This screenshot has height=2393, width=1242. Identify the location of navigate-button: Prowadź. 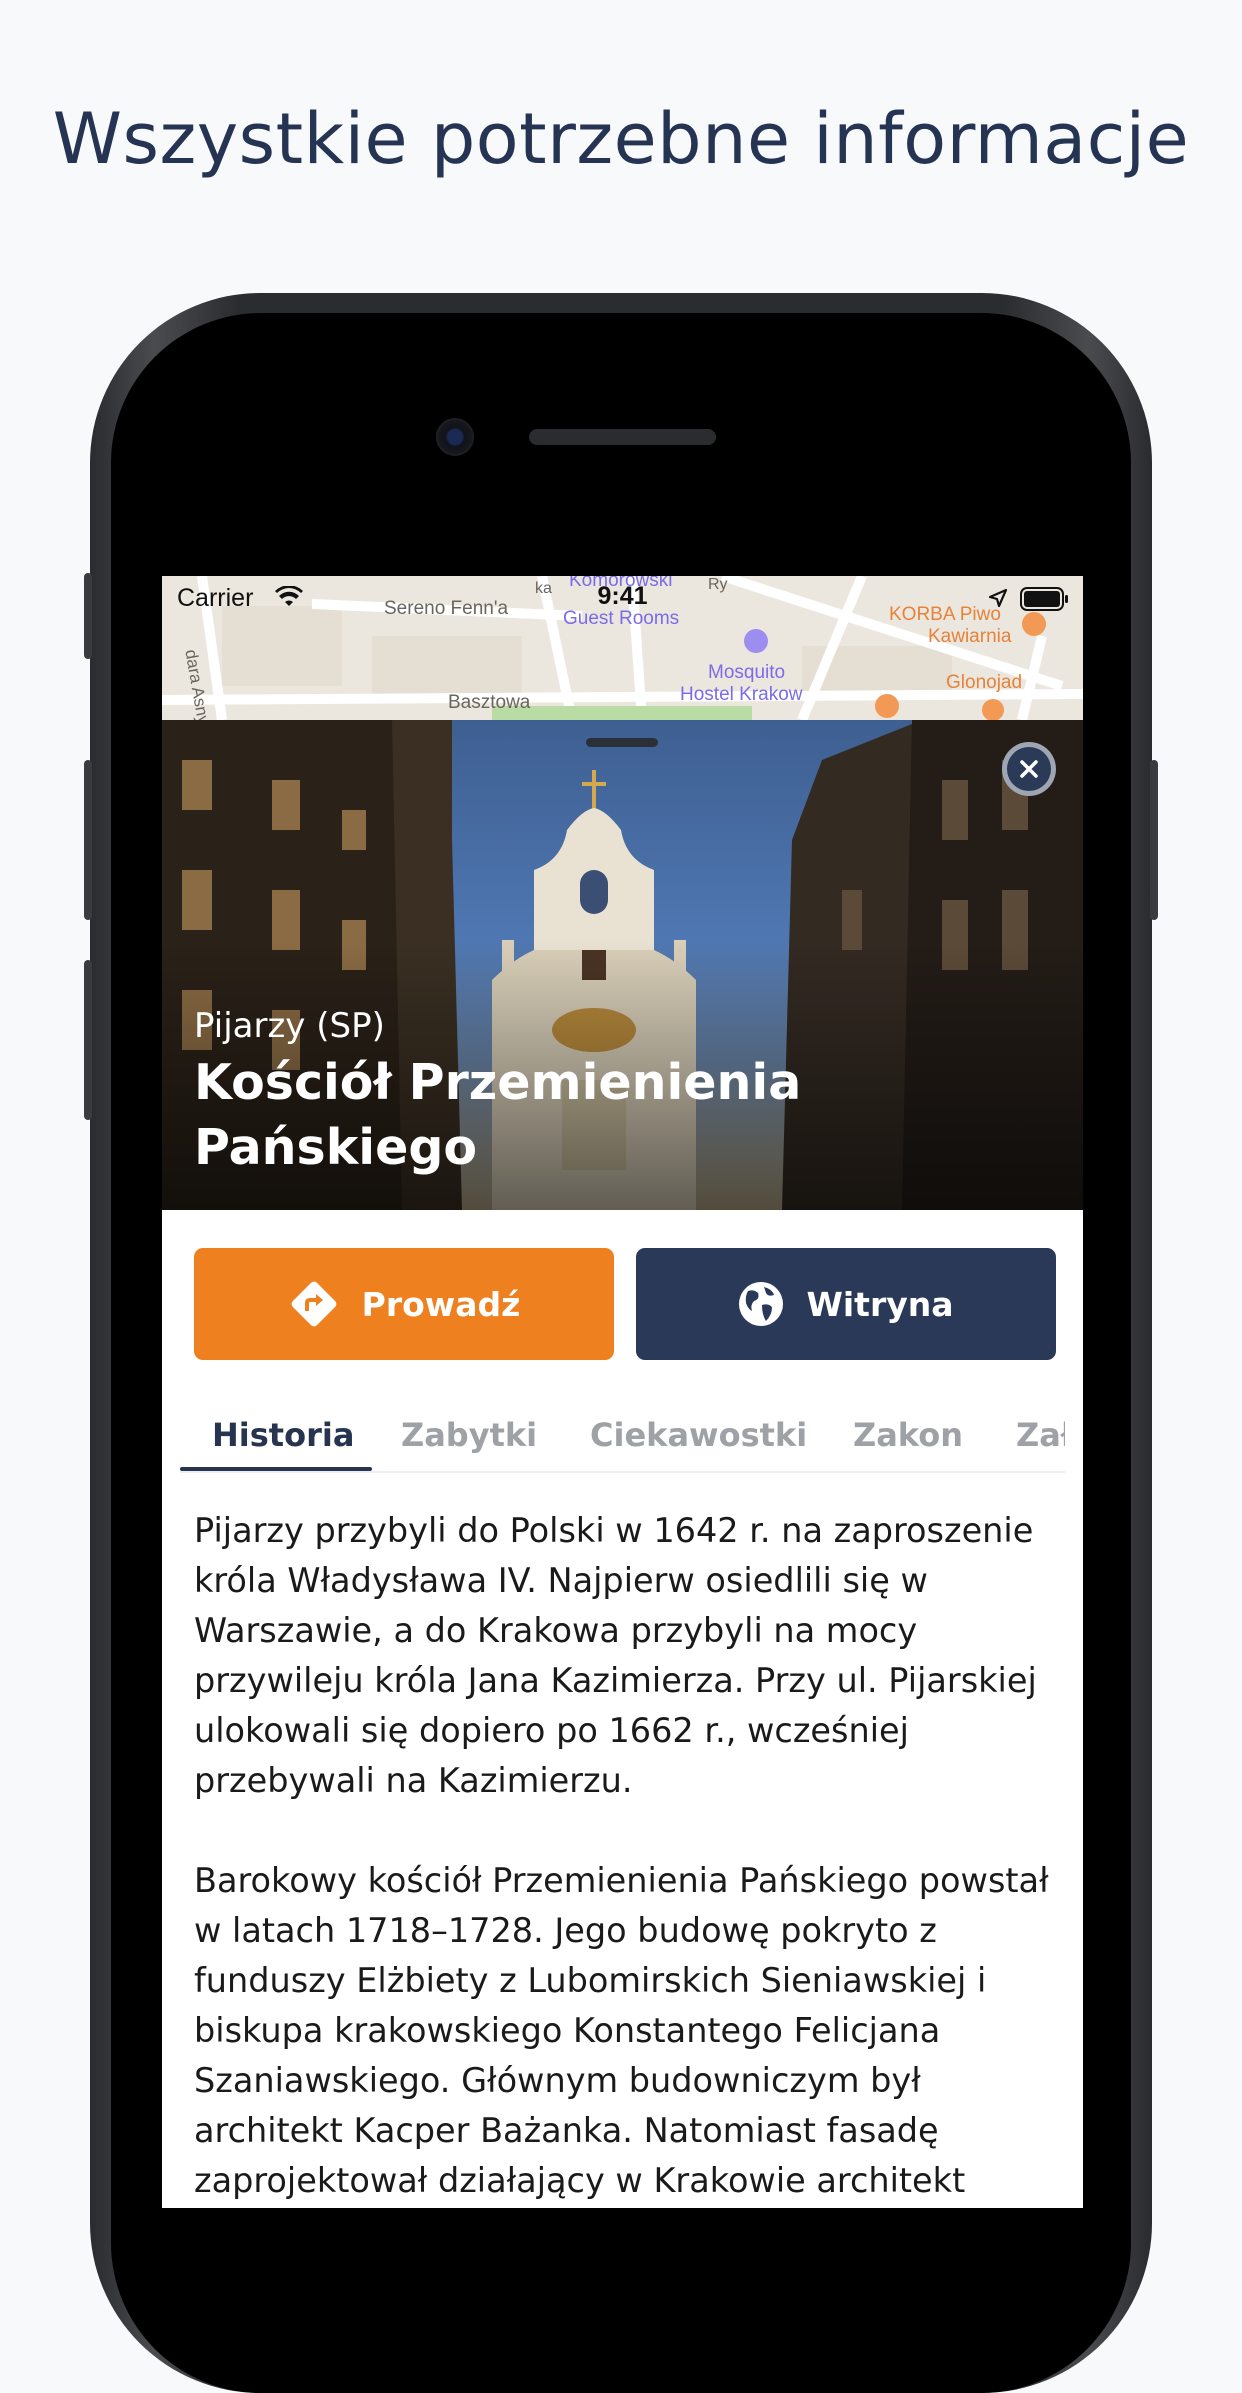
(404, 1304).